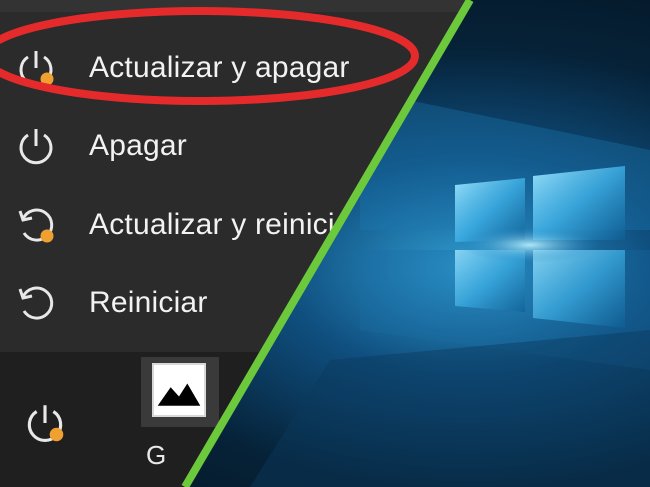  What do you see at coordinates (156, 455) in the screenshot?
I see `partial-tile-label: G` at bounding box center [156, 455].